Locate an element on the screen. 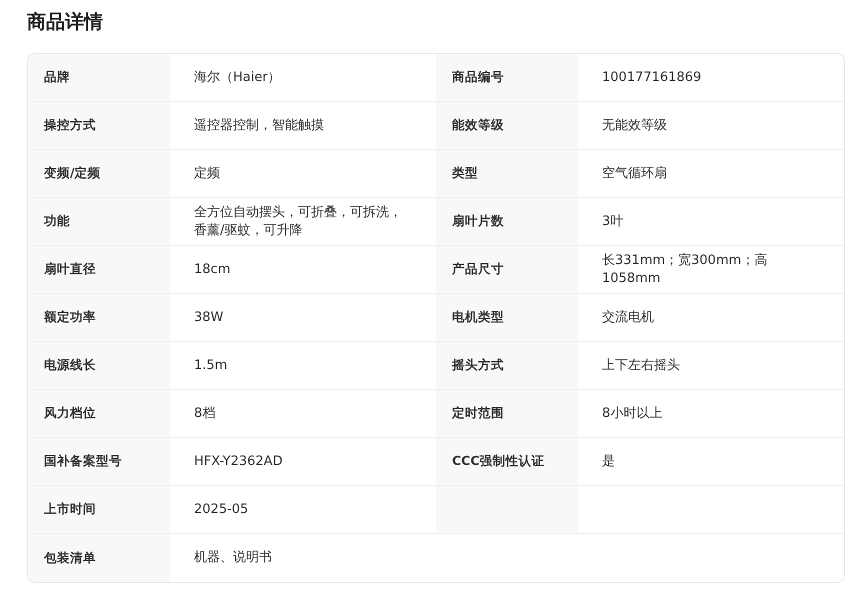 This screenshot has height=592, width=865. spec-value: 空气循环扇 is located at coordinates (711, 174).